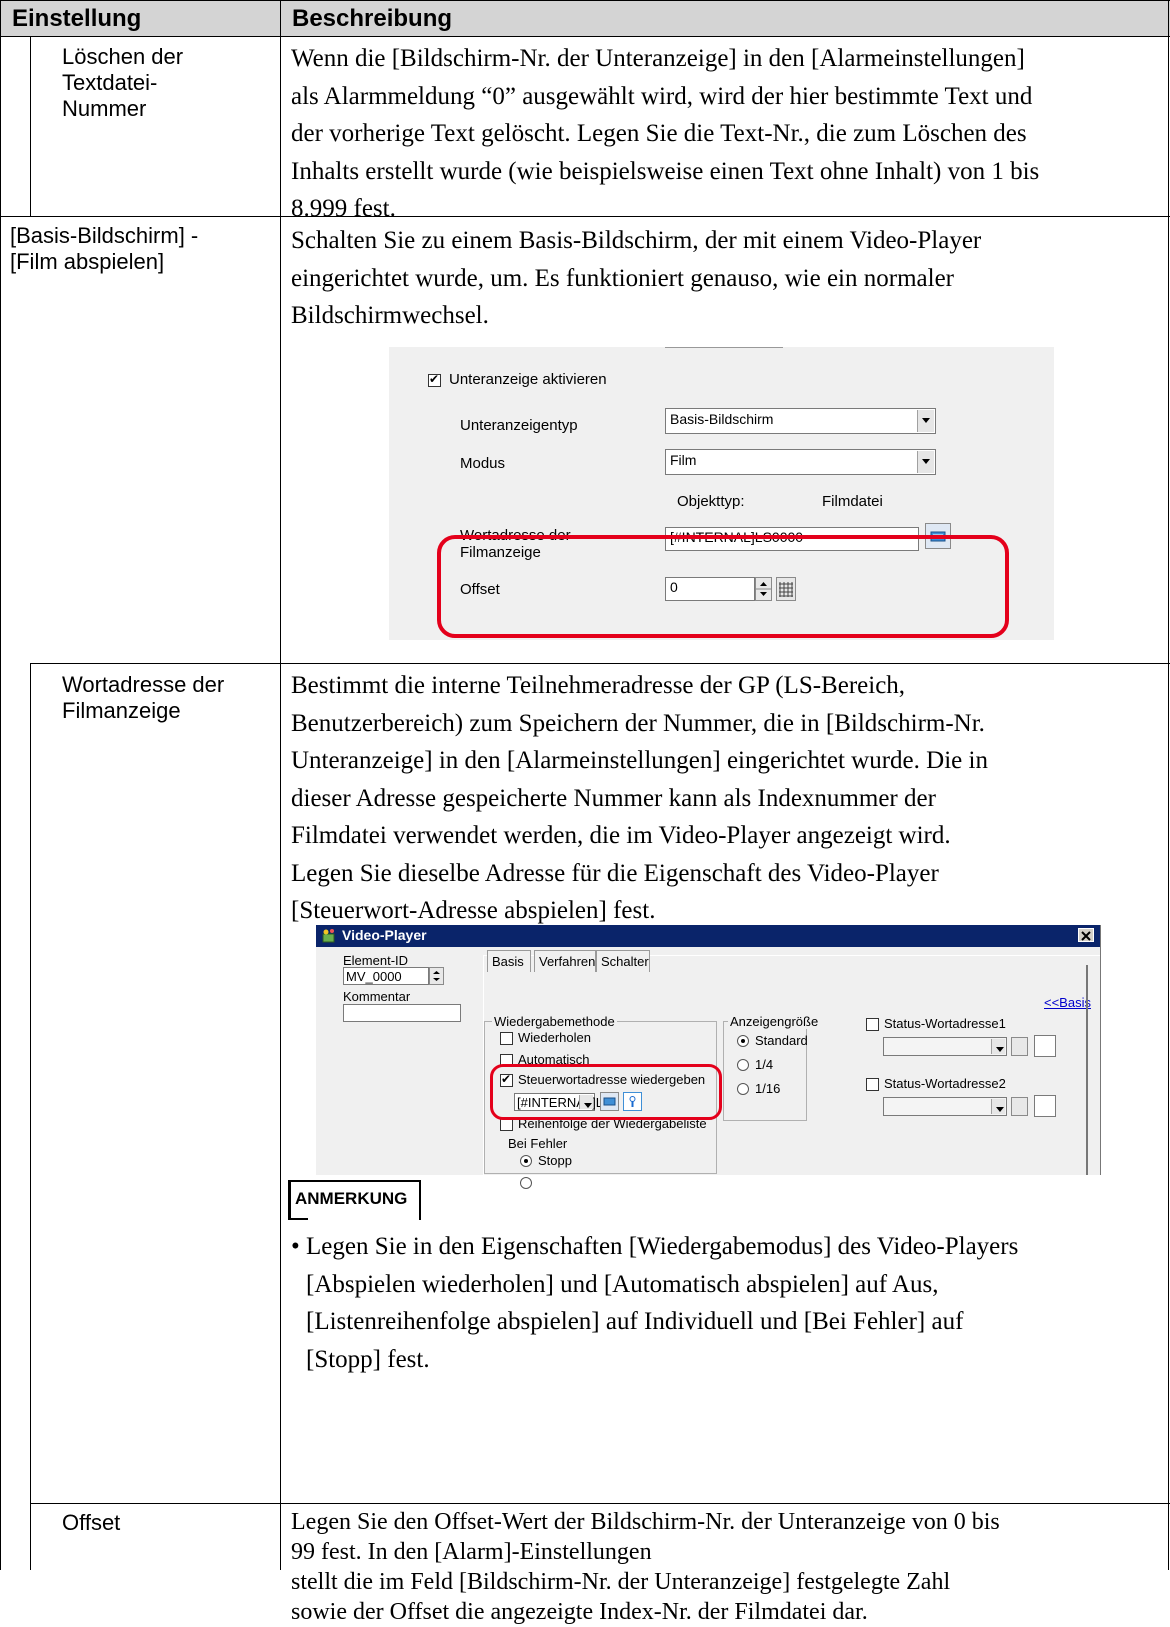 The width and height of the screenshot is (1170, 1627). What do you see at coordinates (800, 421) in the screenshot?
I see `subdisplay-type-select: Basis-Bildschirm` at bounding box center [800, 421].